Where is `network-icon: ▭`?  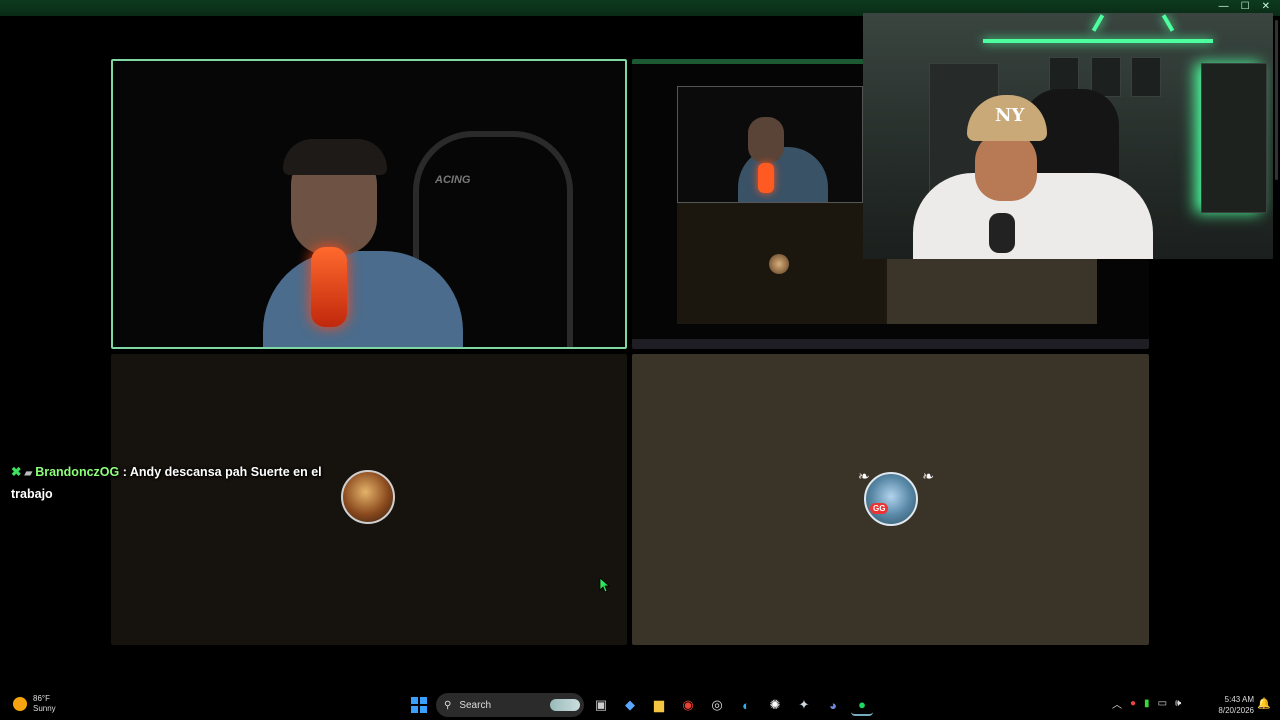
network-icon: ▭ is located at coordinates (1162, 703).